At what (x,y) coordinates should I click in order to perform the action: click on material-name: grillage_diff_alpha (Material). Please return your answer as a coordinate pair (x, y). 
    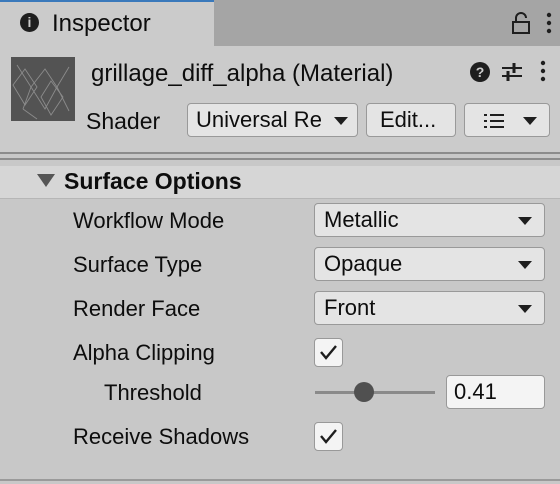
    Looking at the image, I should click on (242, 73).